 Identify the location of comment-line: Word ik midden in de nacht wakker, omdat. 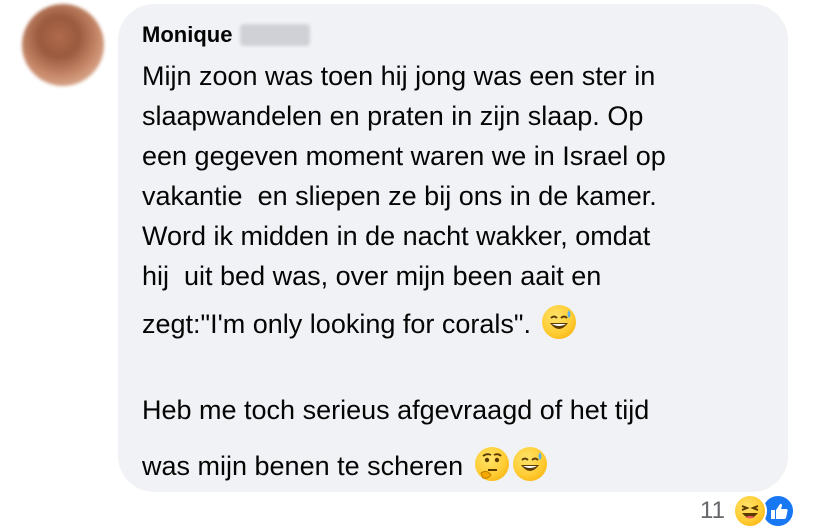
(396, 236).